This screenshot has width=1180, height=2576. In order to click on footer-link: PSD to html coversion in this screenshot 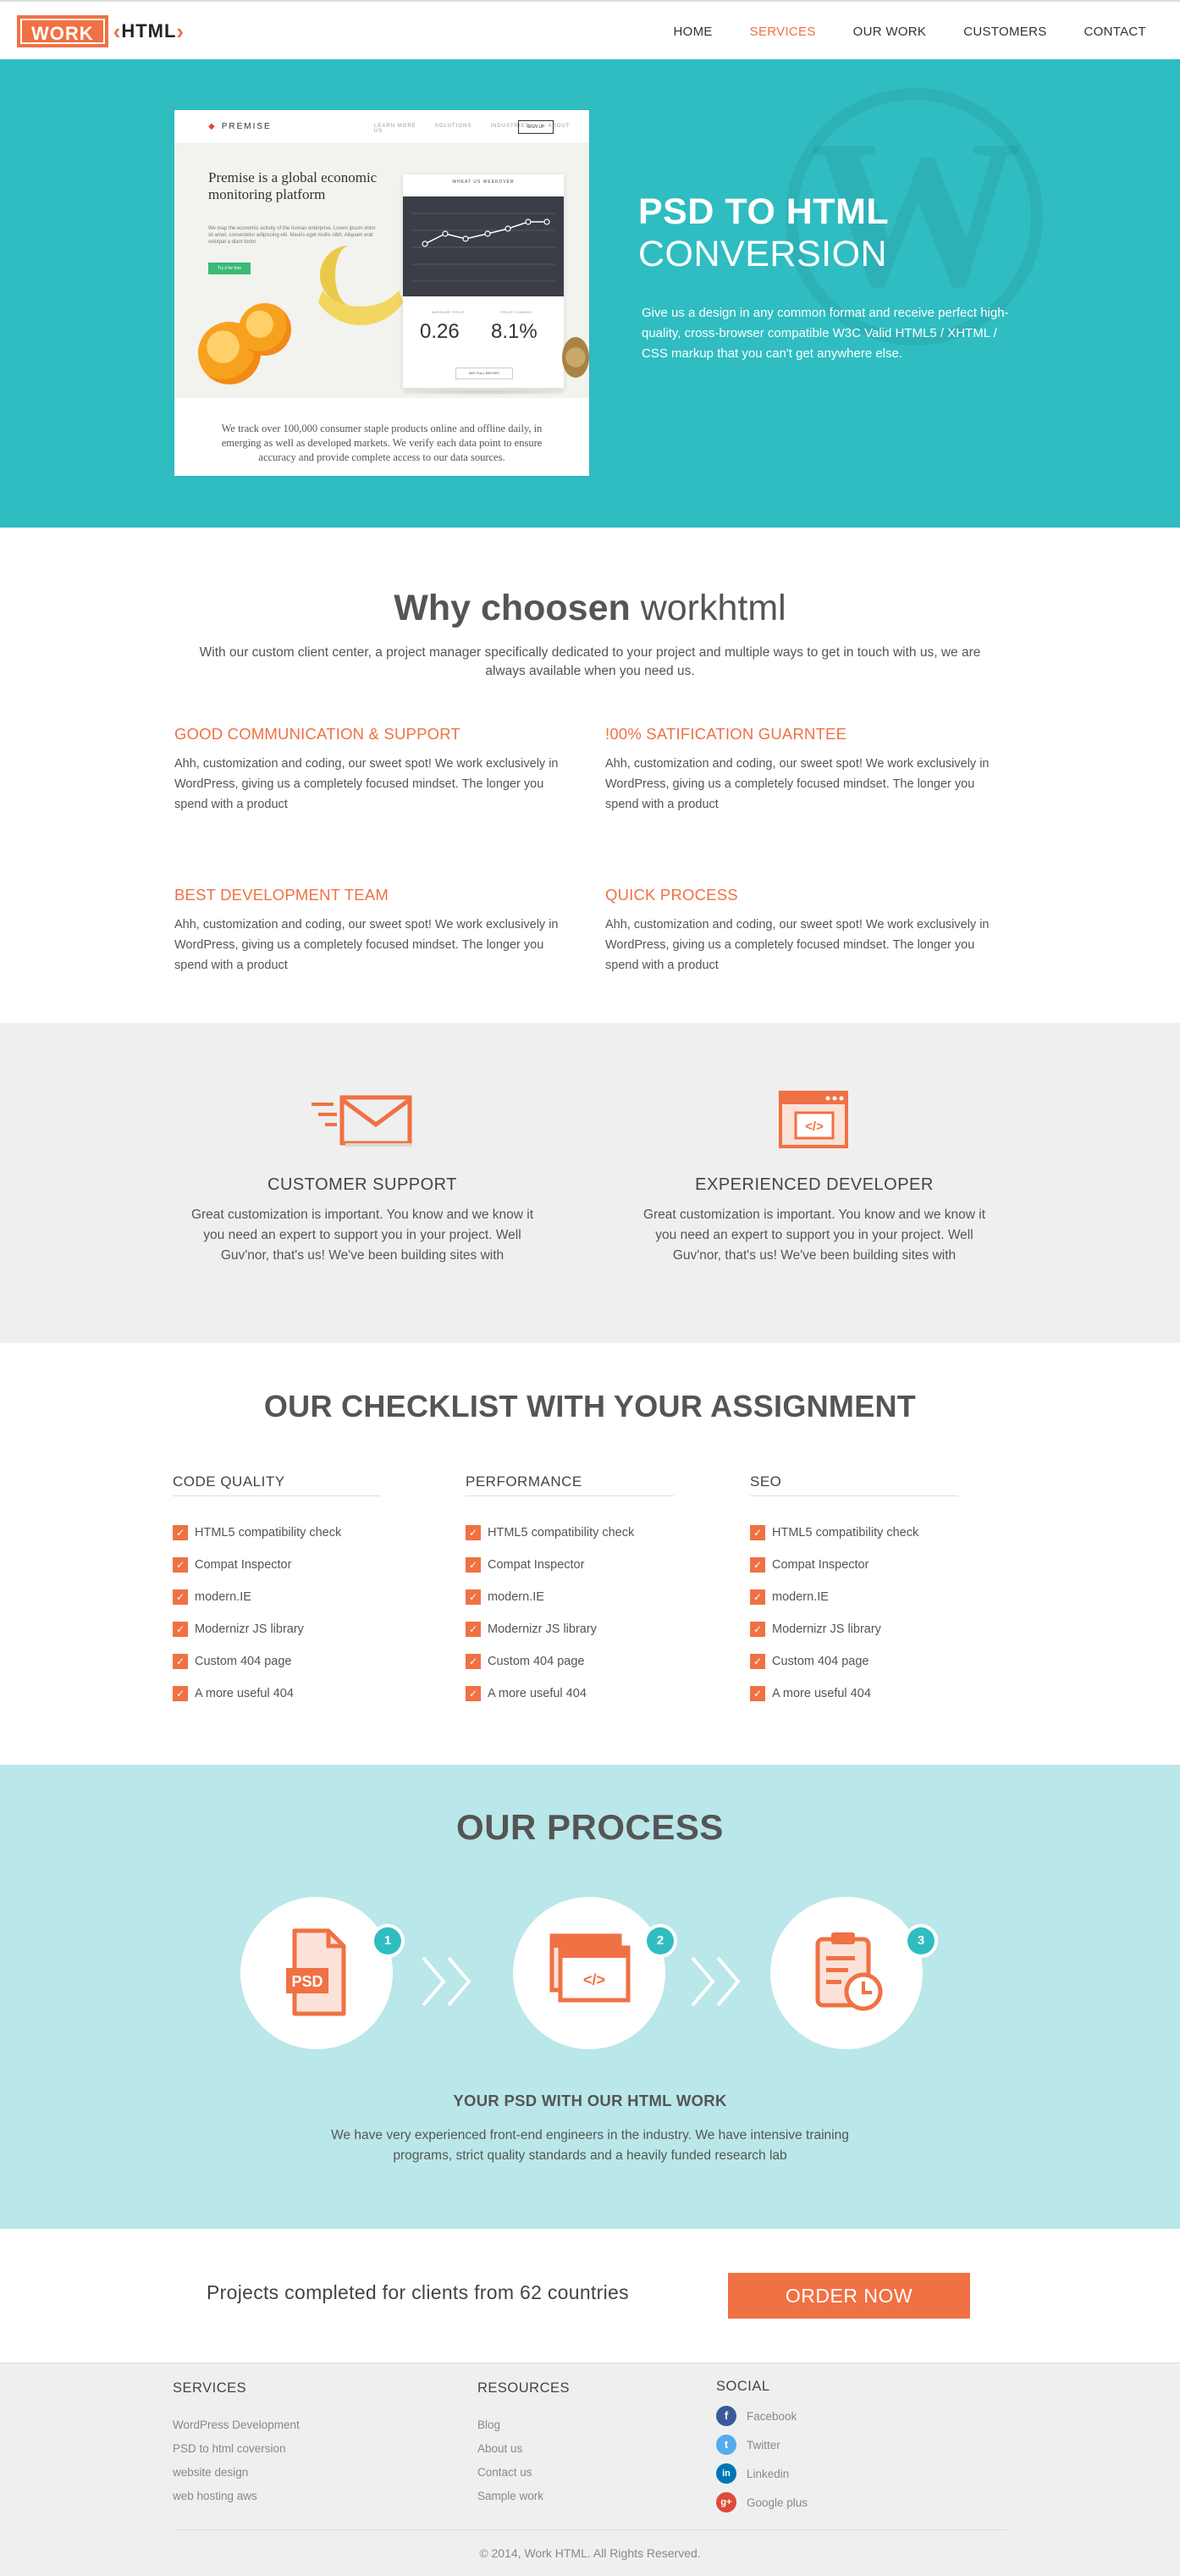, I will do `click(236, 2449)`.